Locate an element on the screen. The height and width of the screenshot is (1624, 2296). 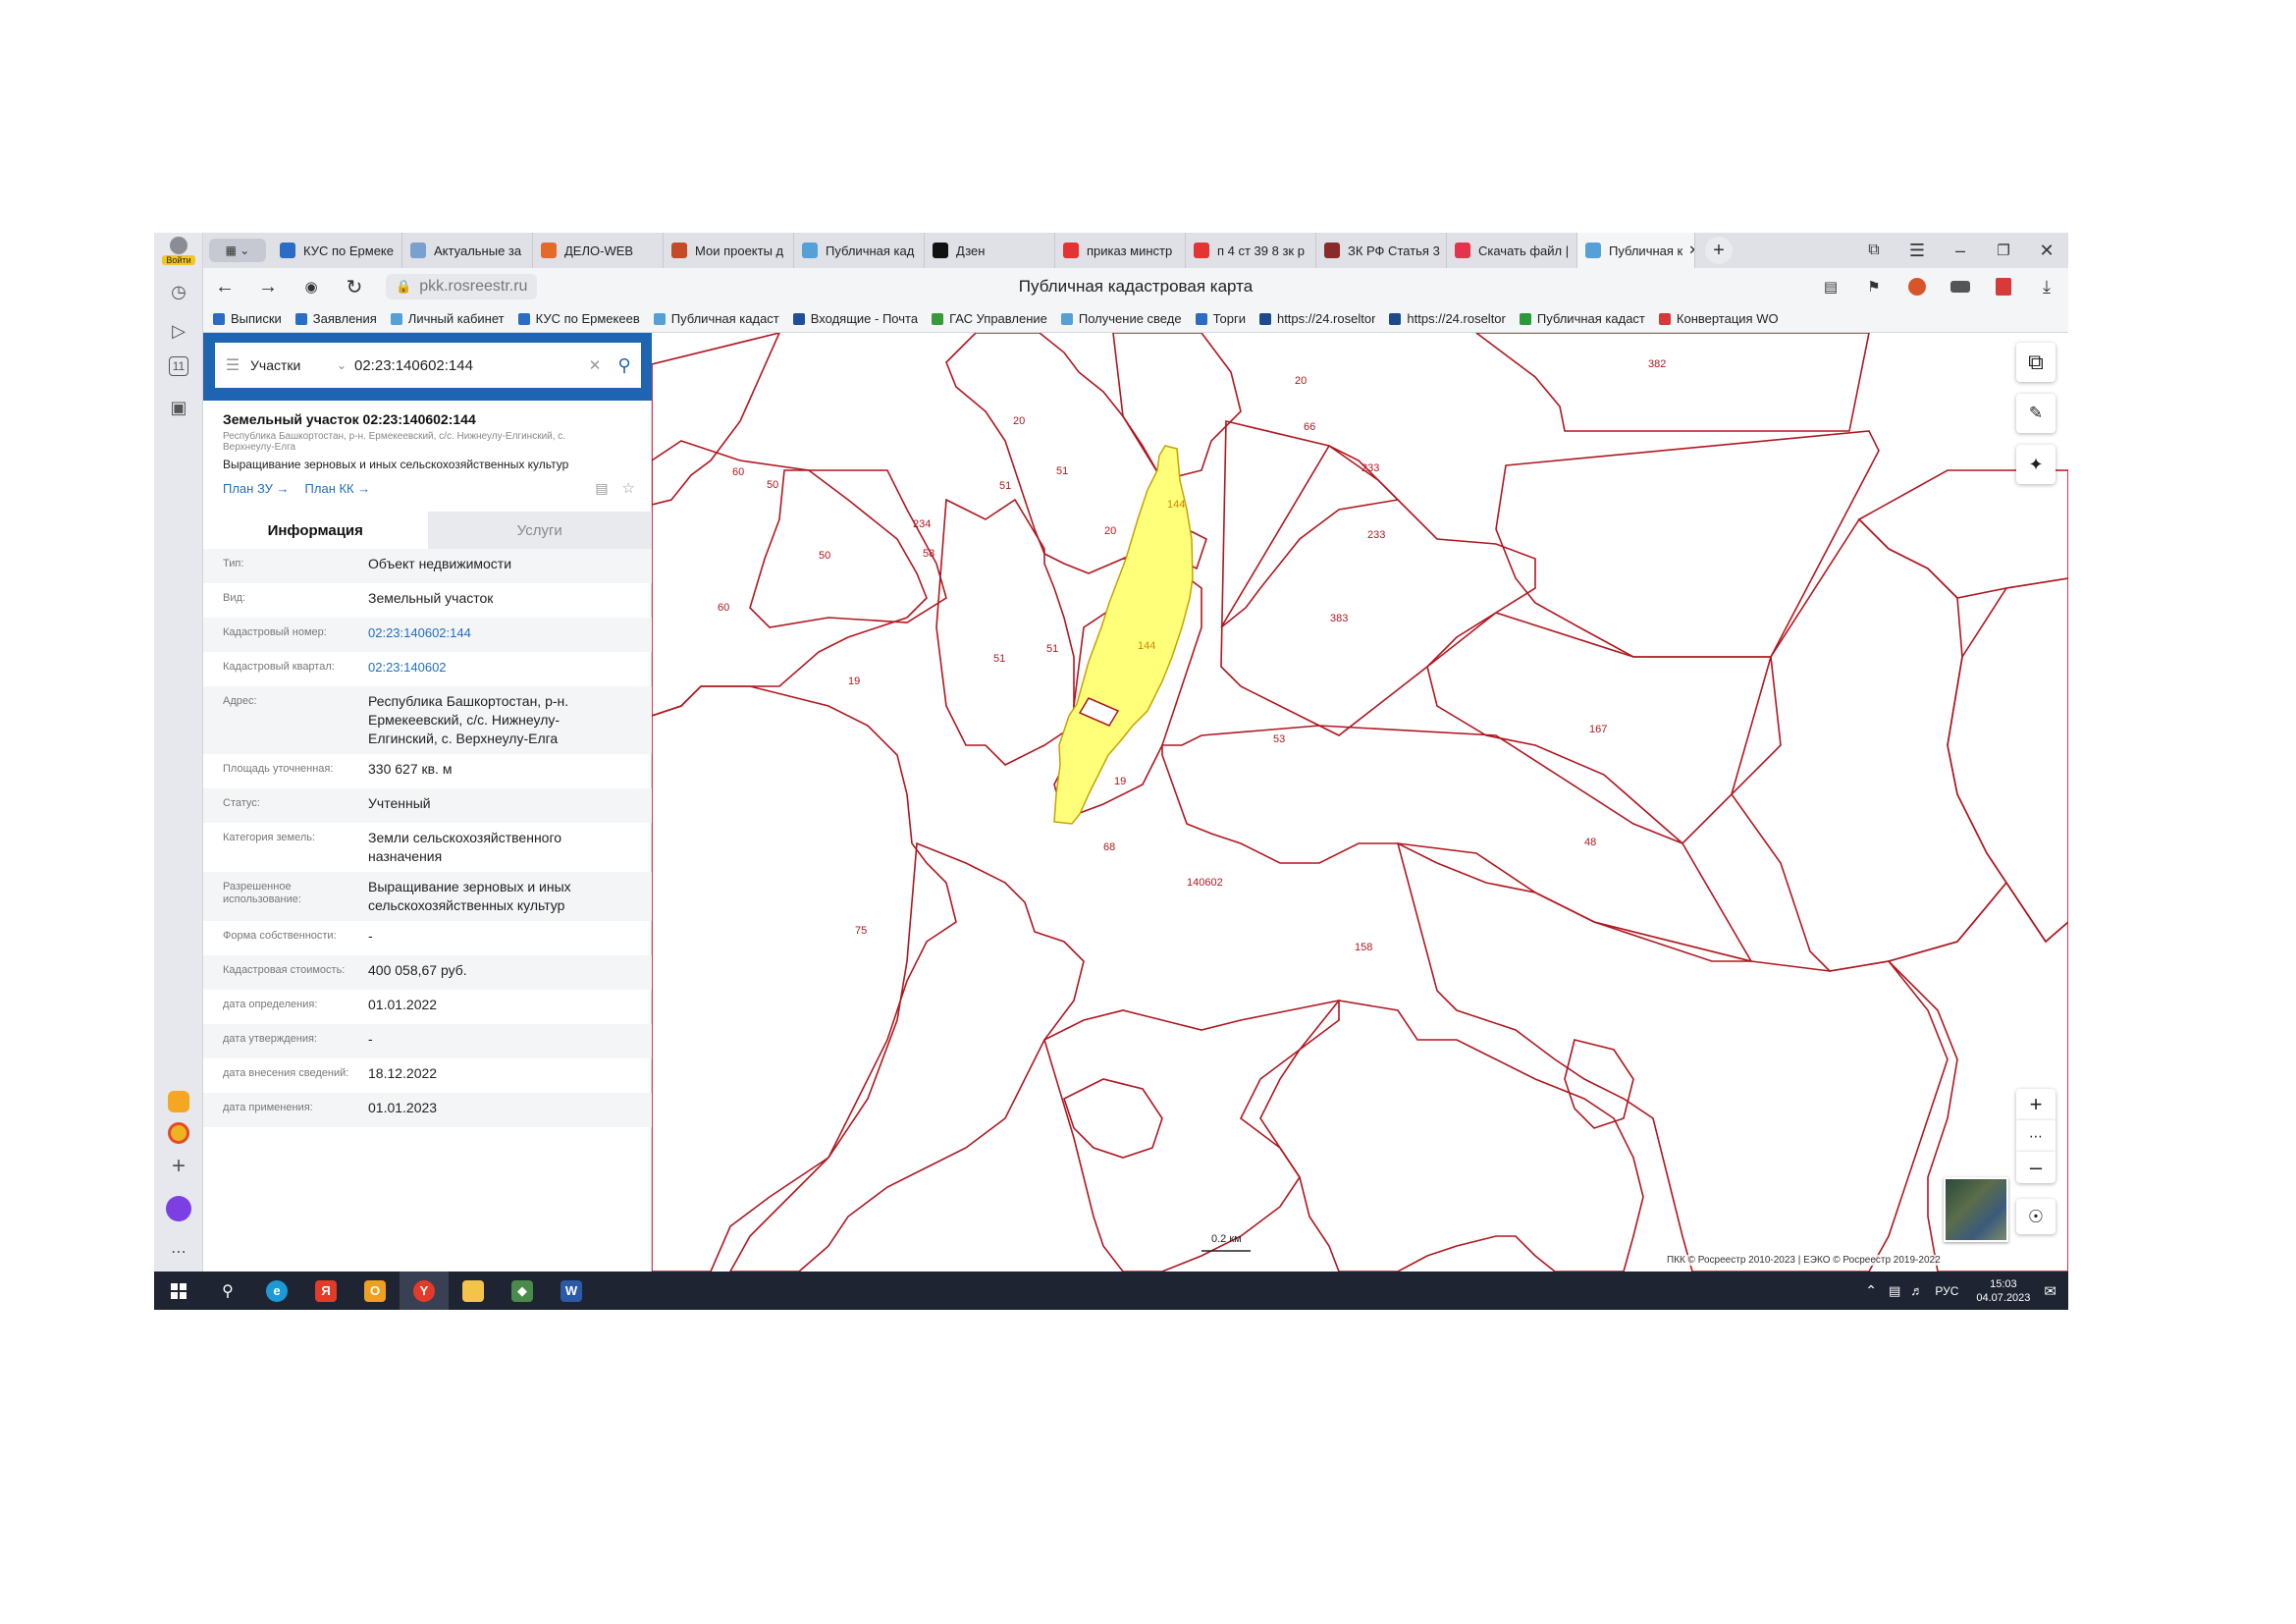
browser-tab: п 4 ст 39 8 зк р is located at coordinates (1251, 250).